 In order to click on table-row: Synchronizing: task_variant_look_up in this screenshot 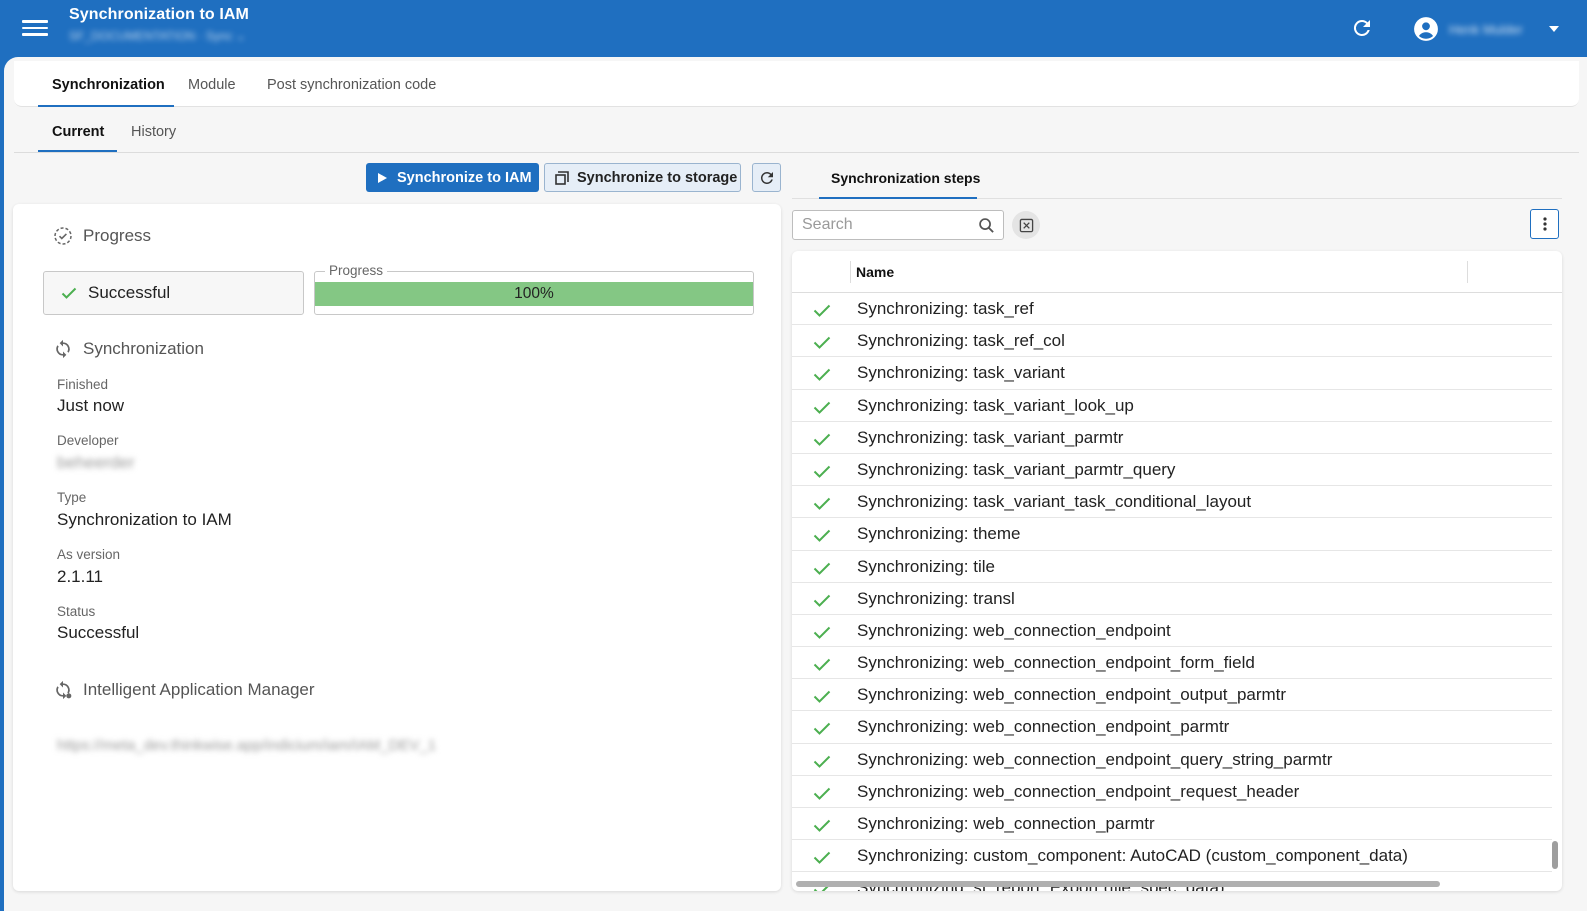, I will do `click(1172, 406)`.